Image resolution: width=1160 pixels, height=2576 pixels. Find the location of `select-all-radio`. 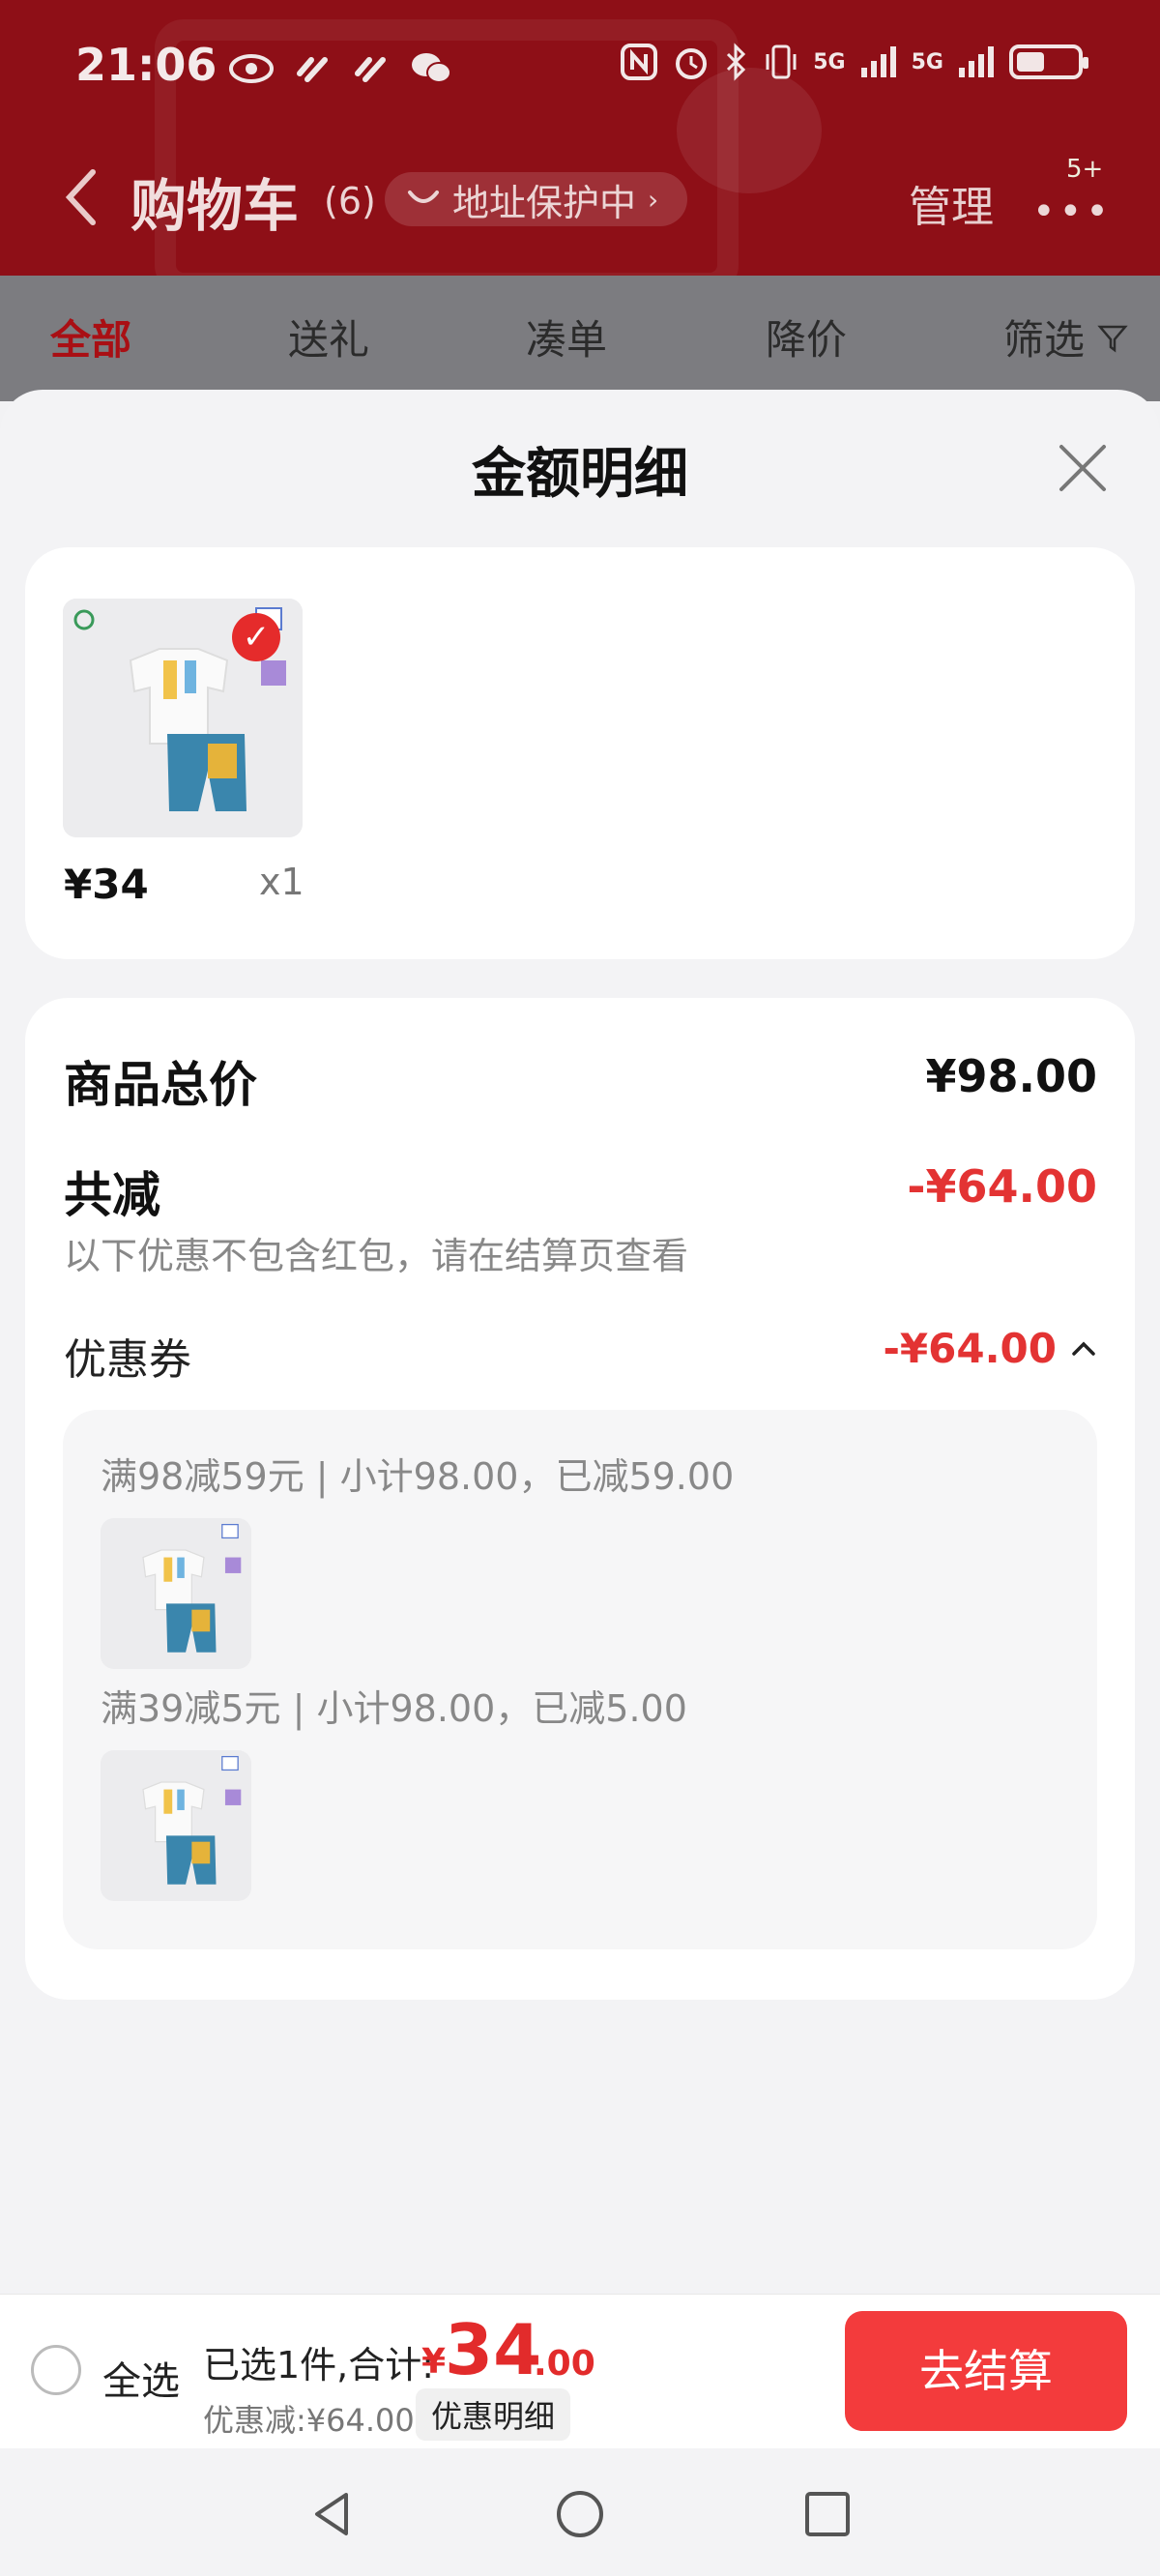

select-all-radio is located at coordinates (56, 2370).